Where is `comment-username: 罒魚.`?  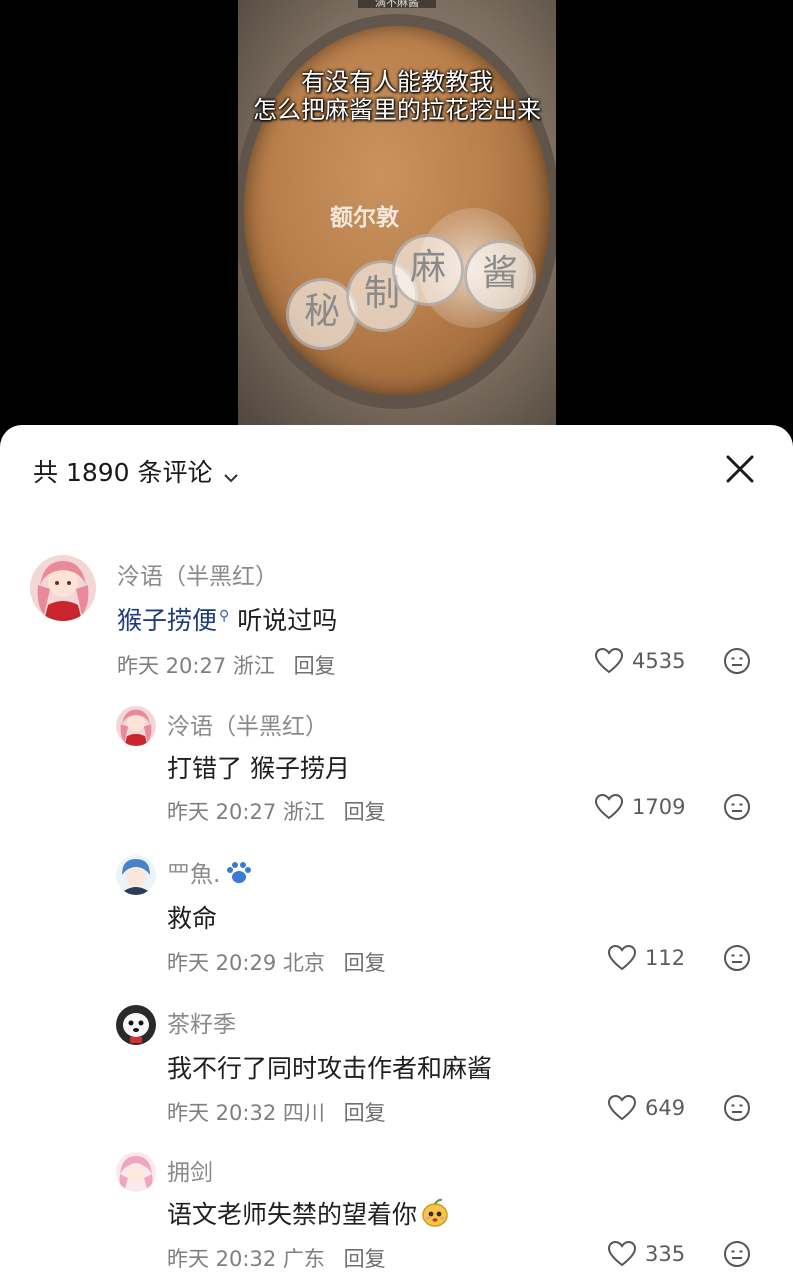 comment-username: 罒魚. is located at coordinates (210, 873).